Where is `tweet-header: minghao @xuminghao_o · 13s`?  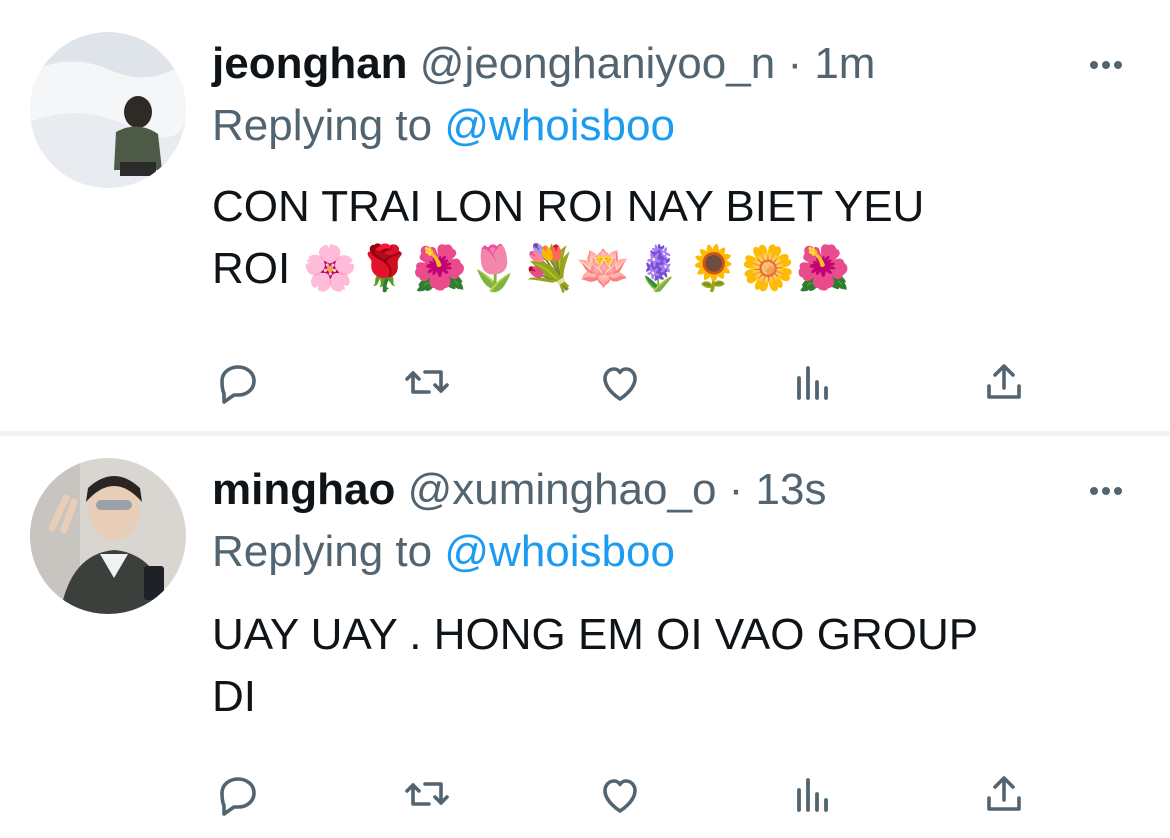
tweet-header: minghao @xuminghao_o · 13s is located at coordinates (519, 490).